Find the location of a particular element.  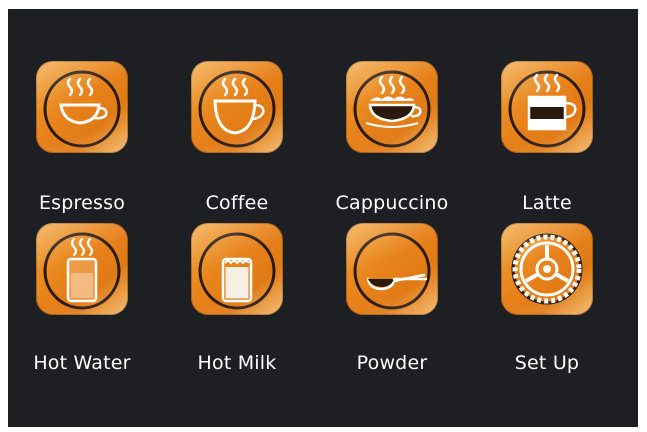

hot-milk-label: Hot Milk is located at coordinates (237, 363).